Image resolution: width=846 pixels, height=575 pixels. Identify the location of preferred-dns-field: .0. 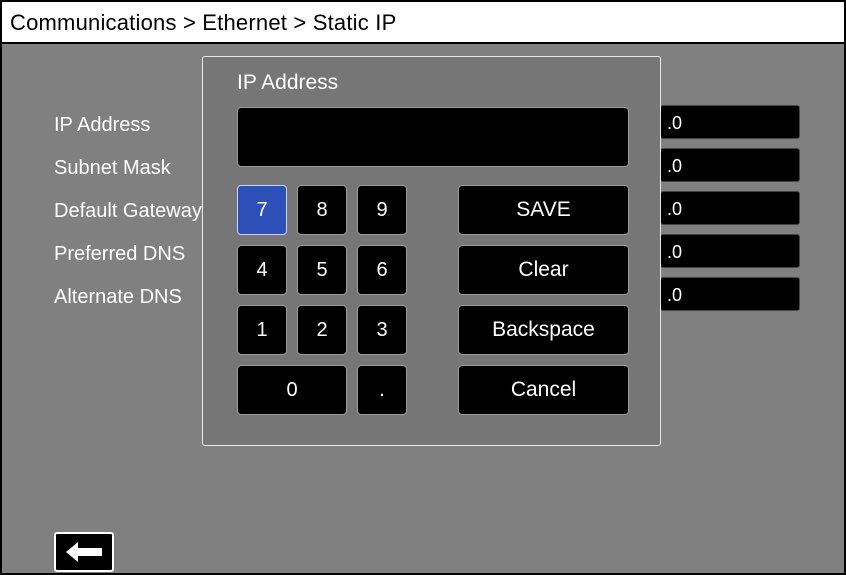
(730, 251).